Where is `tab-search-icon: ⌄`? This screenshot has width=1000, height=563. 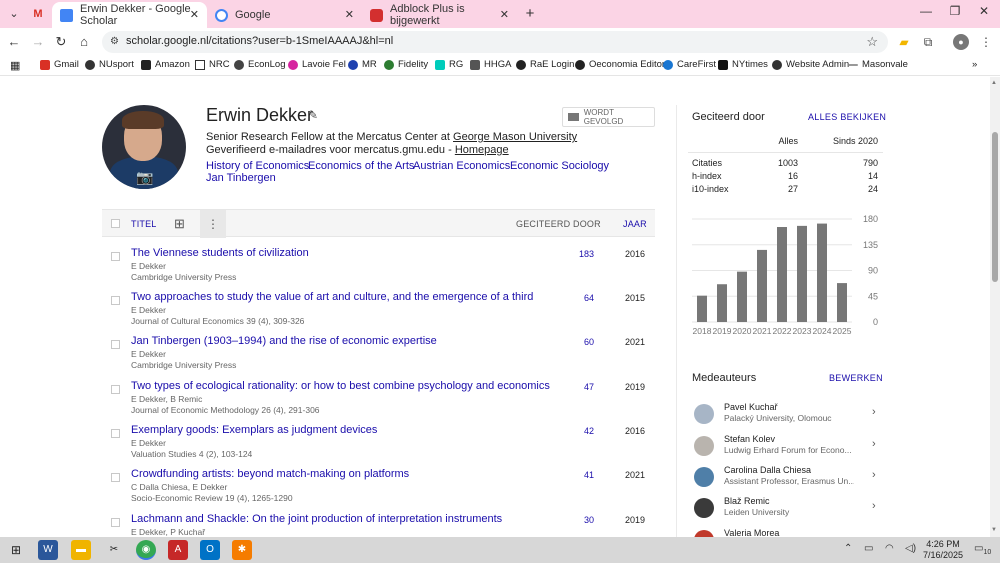 tab-search-icon: ⌄ is located at coordinates (14, 14).